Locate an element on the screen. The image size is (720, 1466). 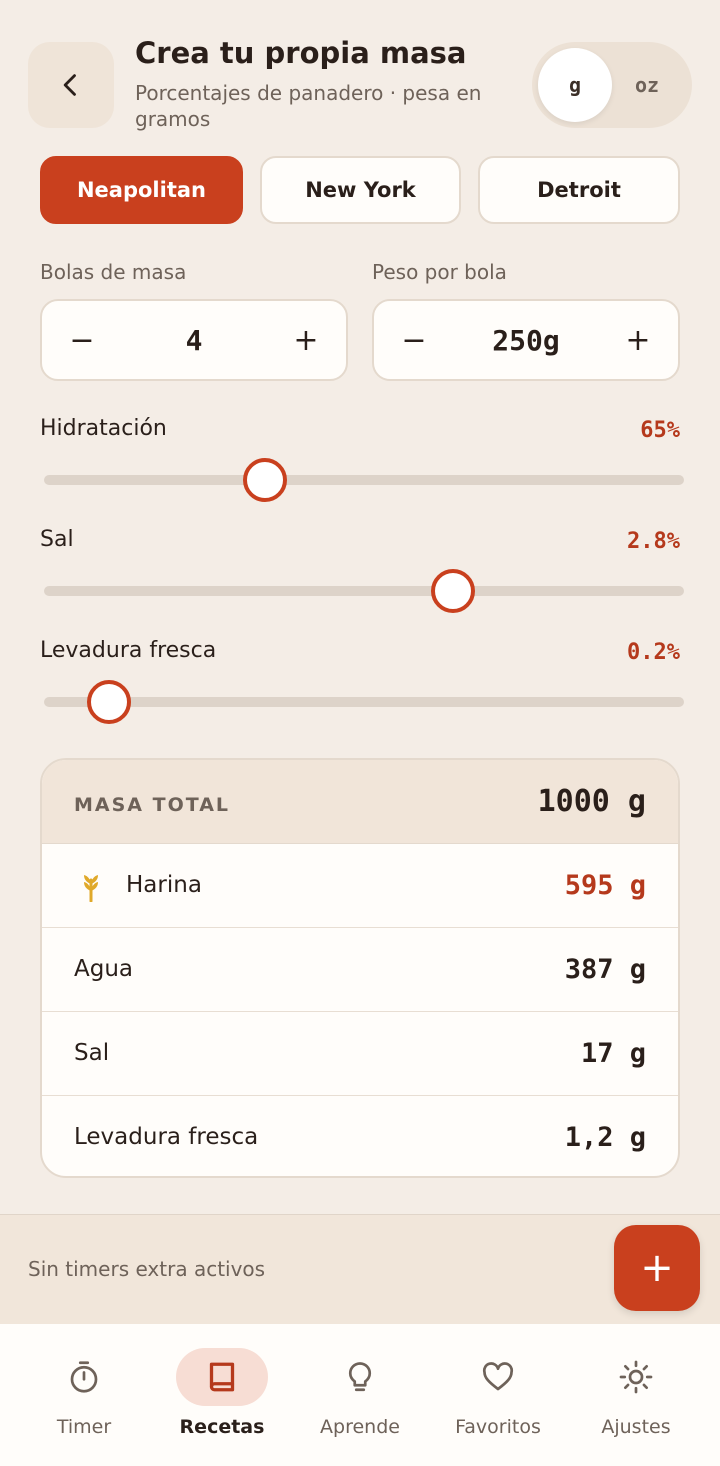
weight-increment-button: + is located at coordinates (638, 340).